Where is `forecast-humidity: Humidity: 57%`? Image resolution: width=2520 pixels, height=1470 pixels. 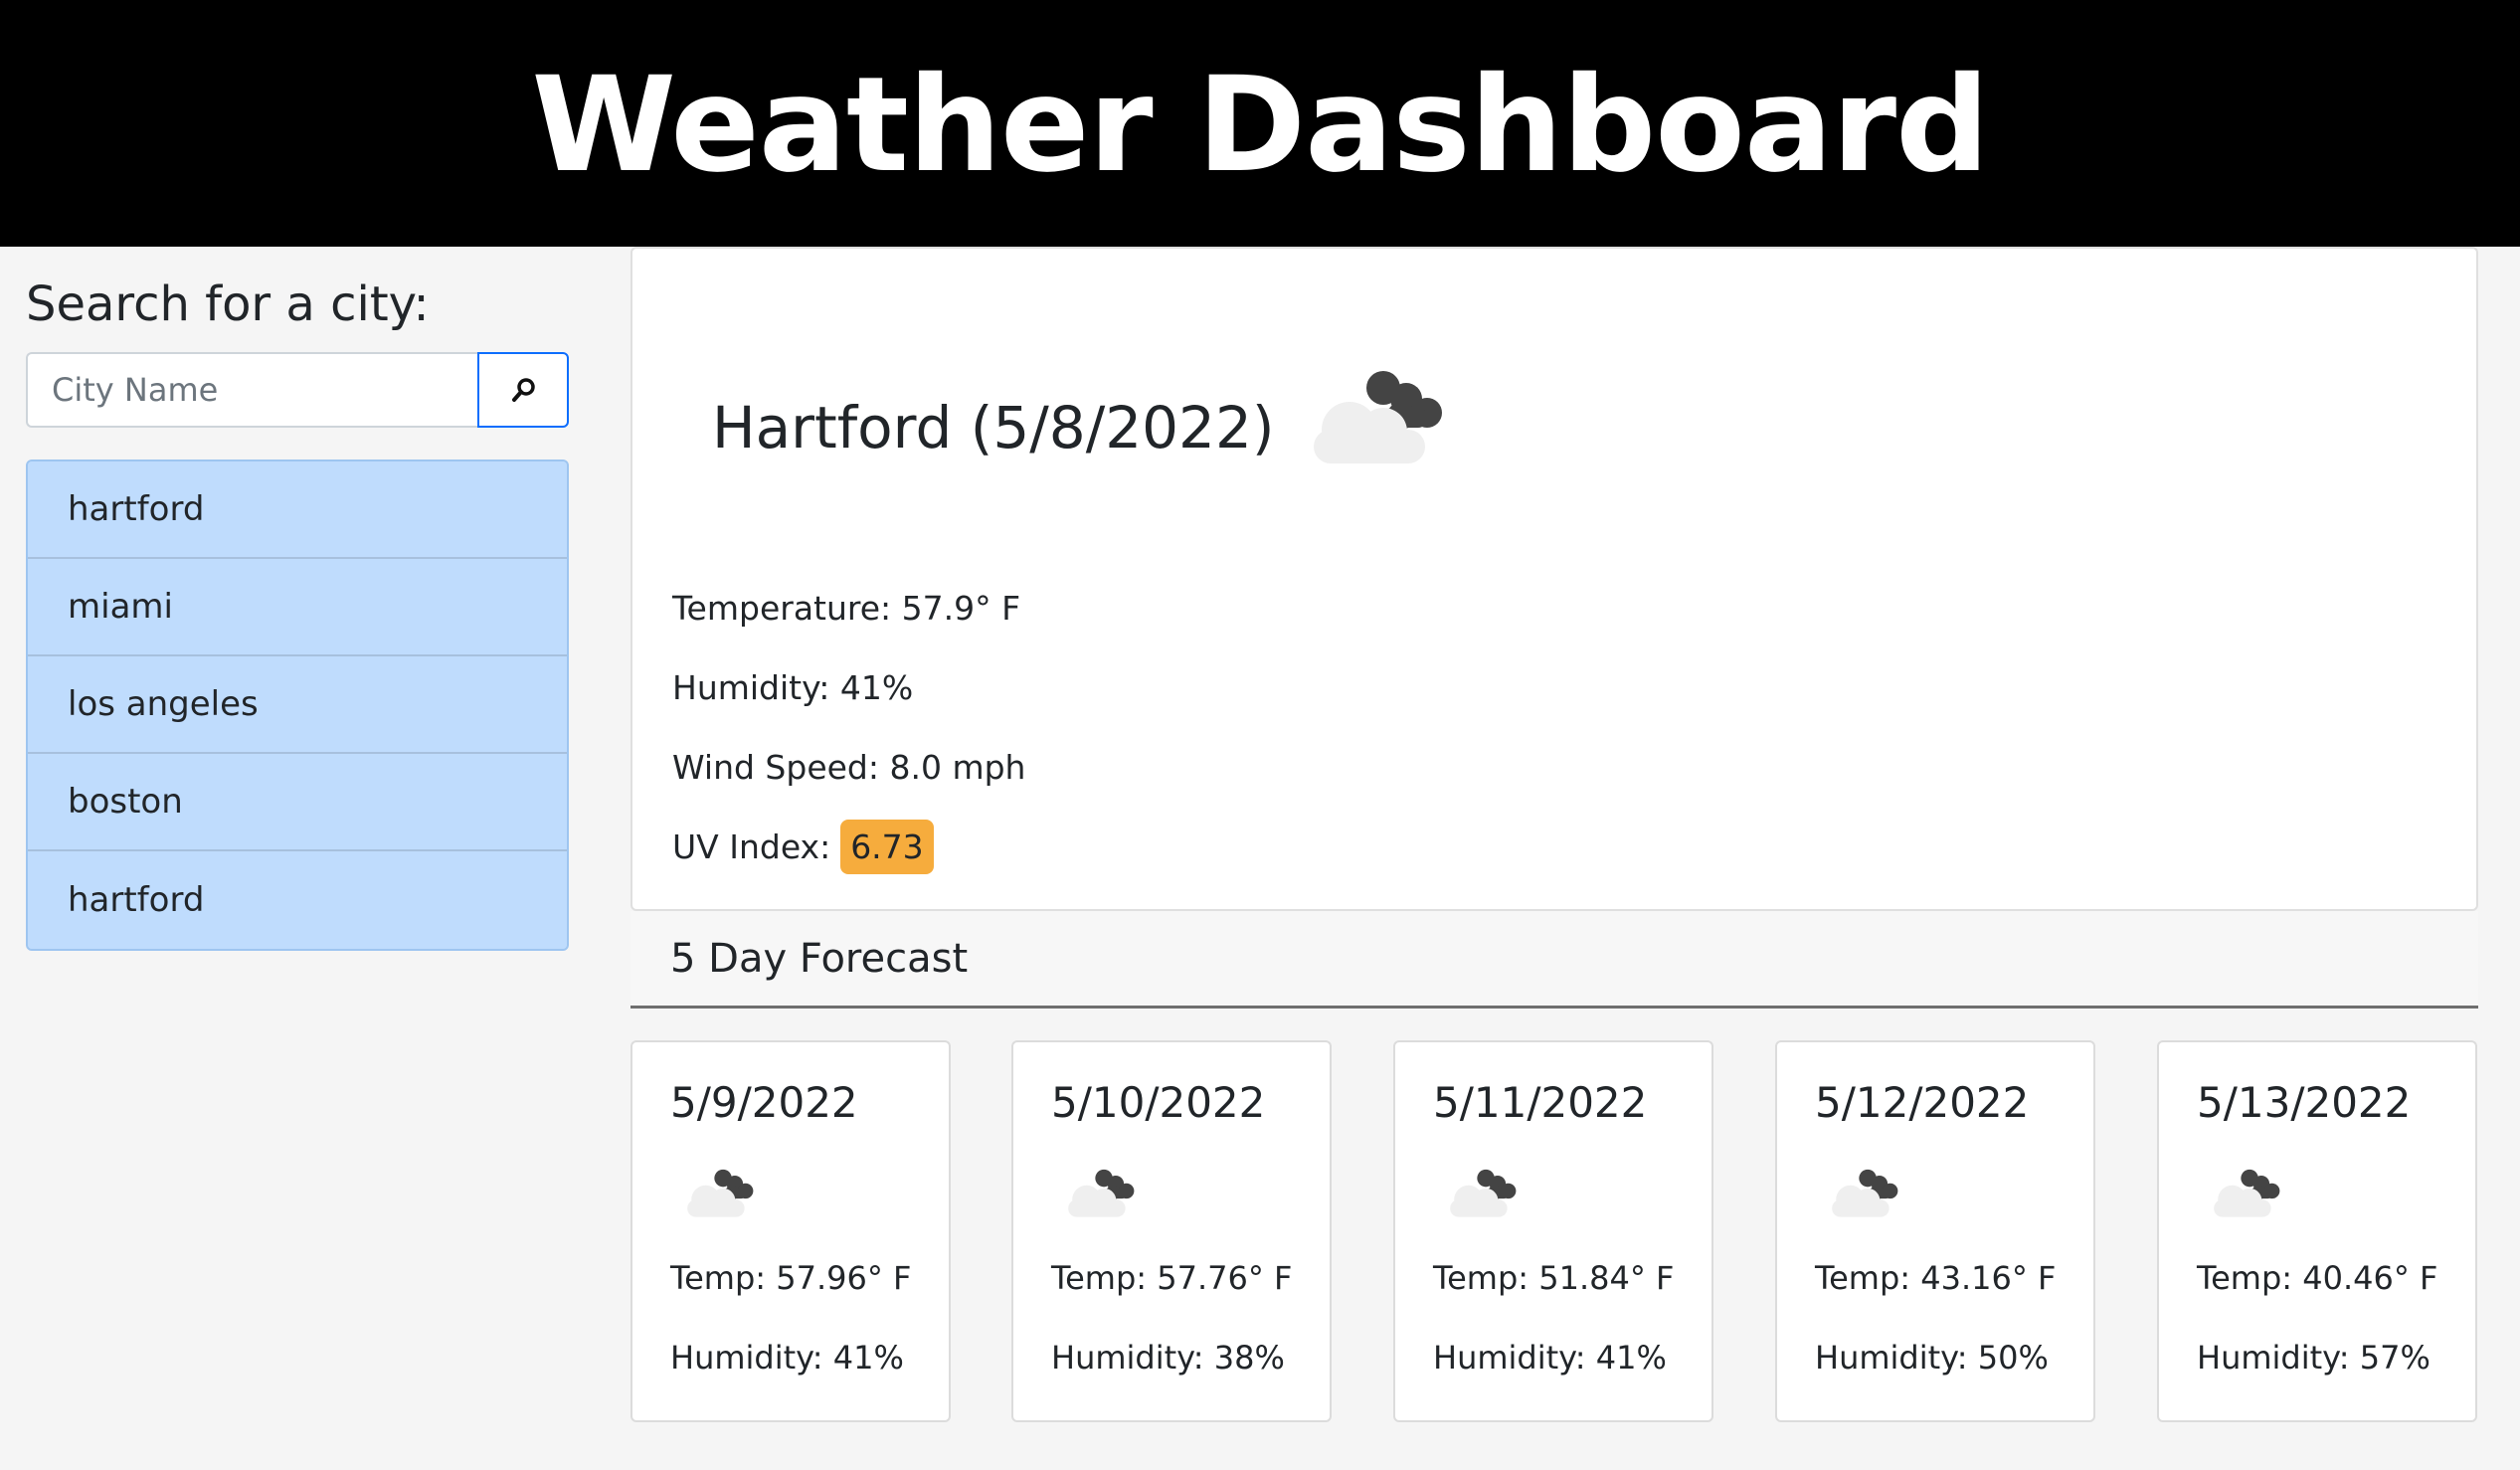 forecast-humidity: Humidity: 57% is located at coordinates (2313, 1358).